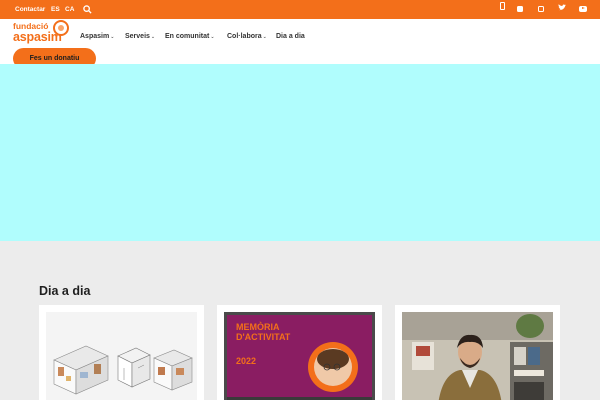  Describe the element at coordinates (61, 28) in the screenshot. I see `logo-emblem-icon` at that location.